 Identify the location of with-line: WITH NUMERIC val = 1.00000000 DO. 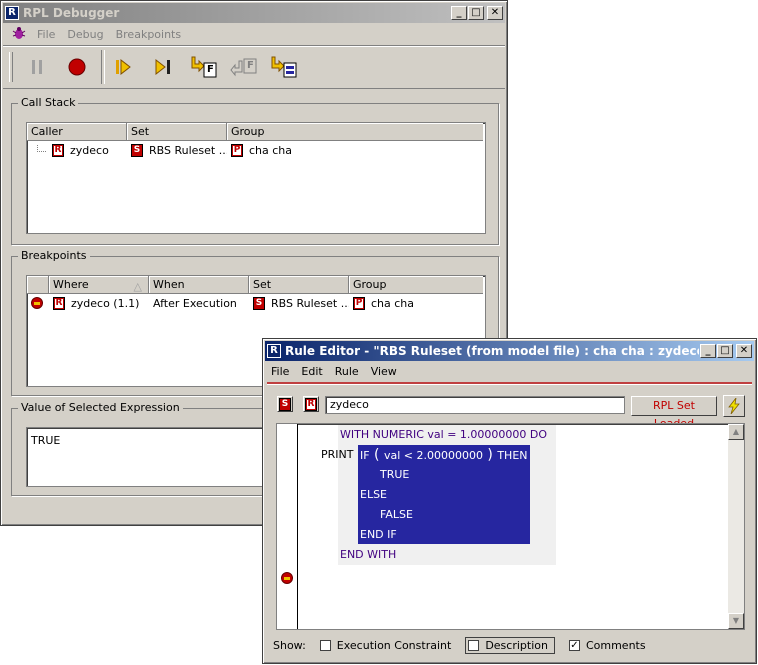
(444, 434).